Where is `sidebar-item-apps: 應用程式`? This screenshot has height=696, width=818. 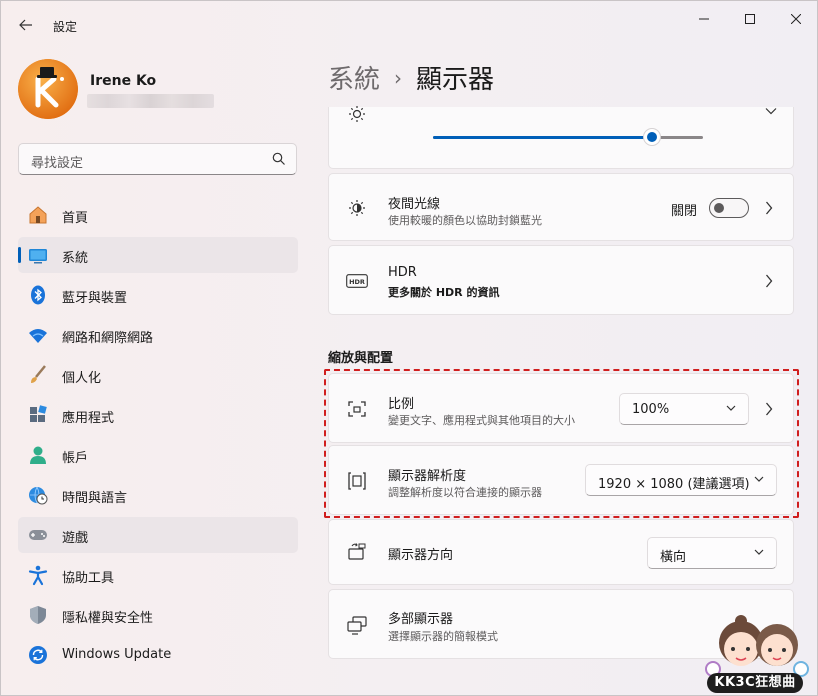 sidebar-item-apps: 應用程式 is located at coordinates (158, 415).